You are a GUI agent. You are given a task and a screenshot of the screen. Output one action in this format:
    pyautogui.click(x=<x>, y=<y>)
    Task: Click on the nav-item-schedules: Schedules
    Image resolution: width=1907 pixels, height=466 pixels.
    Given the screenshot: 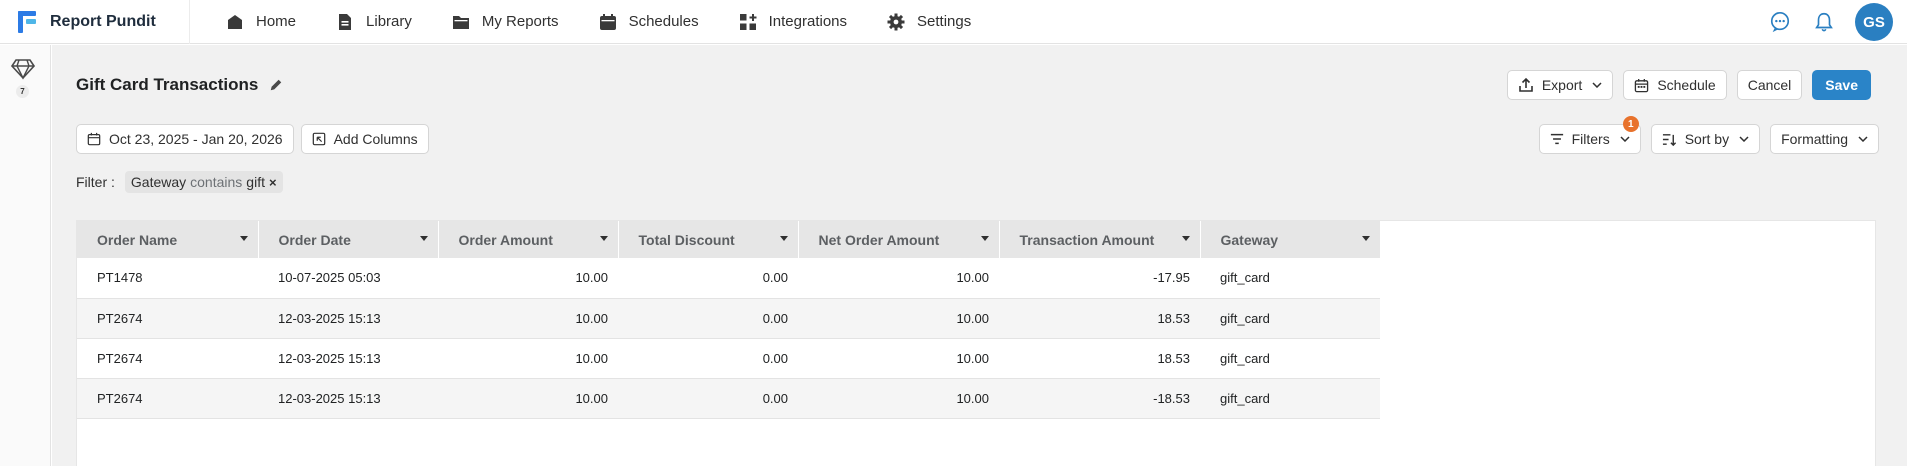 What is the action you would take?
    pyautogui.click(x=649, y=22)
    